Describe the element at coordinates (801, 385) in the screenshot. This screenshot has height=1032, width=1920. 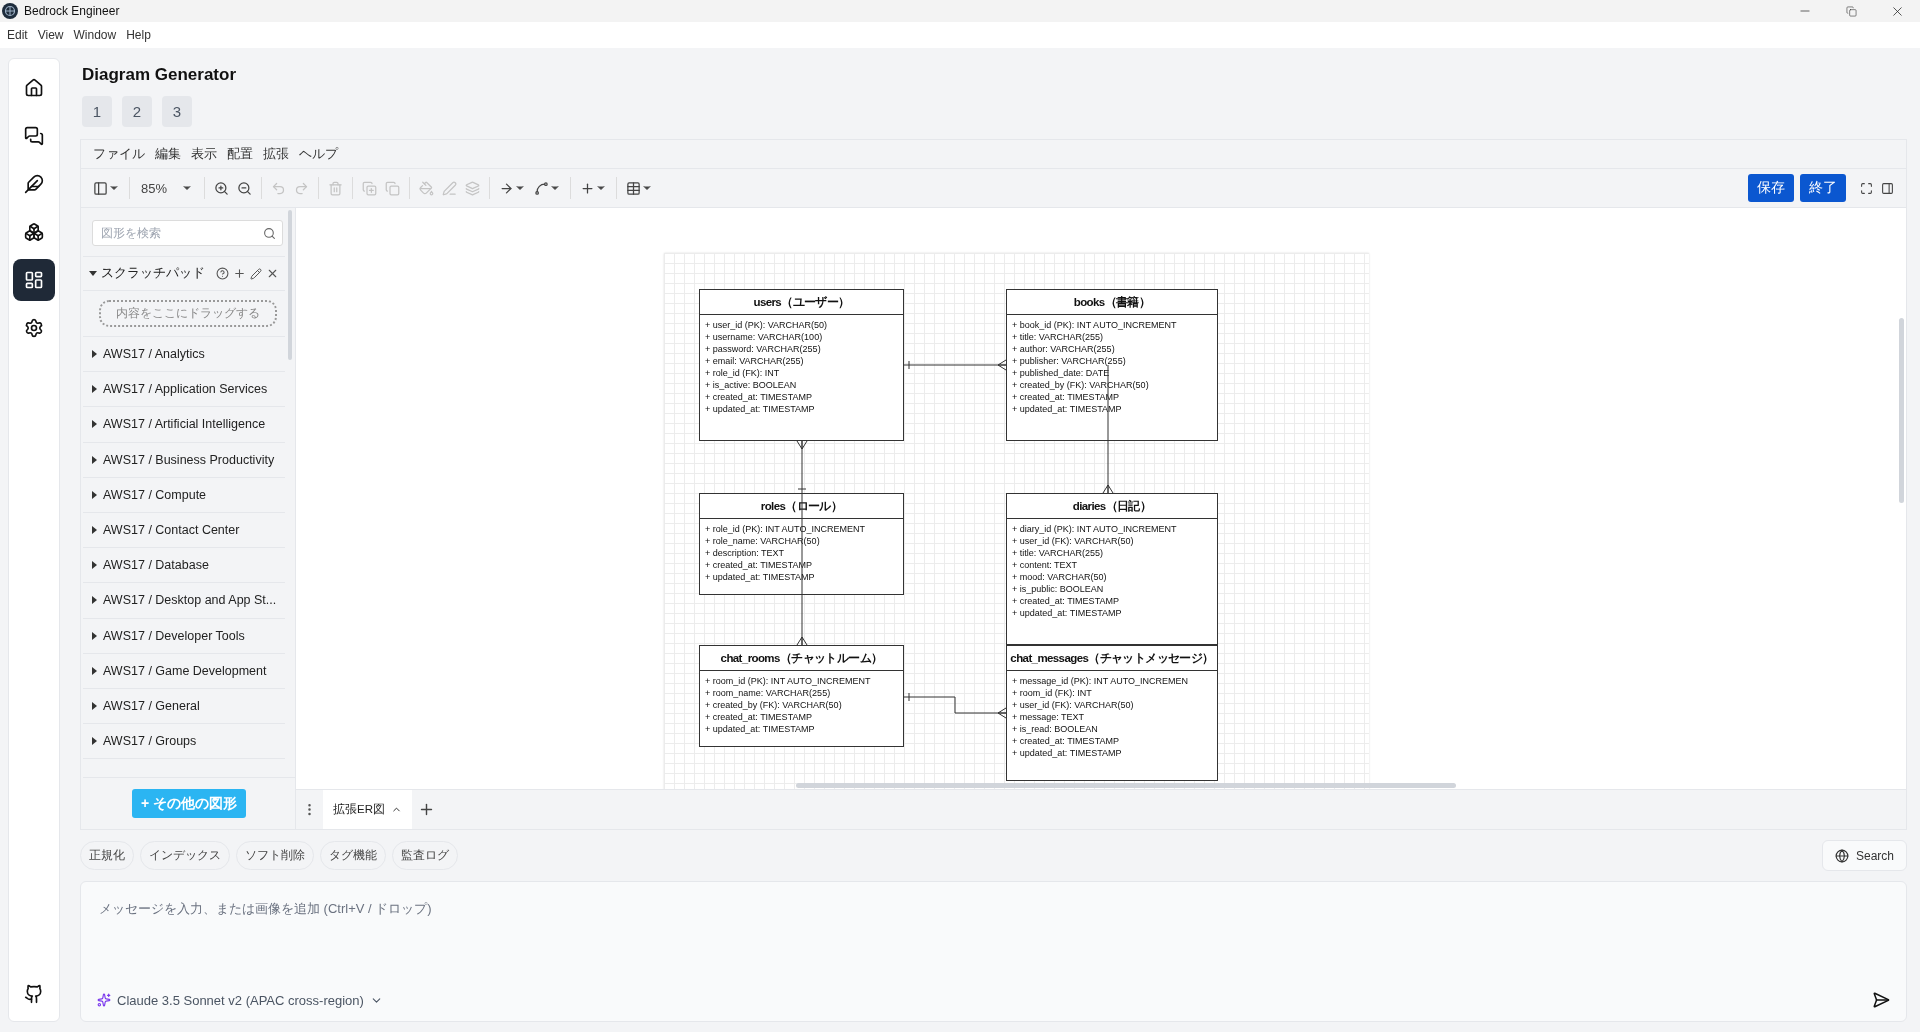
I see `table-field: + is_active: BOOLEAN` at that location.